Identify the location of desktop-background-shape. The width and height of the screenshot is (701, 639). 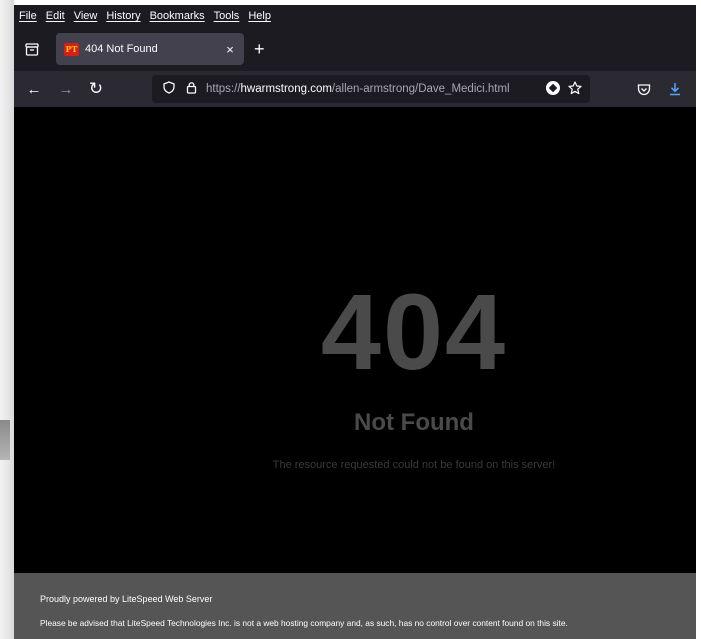
(5, 440).